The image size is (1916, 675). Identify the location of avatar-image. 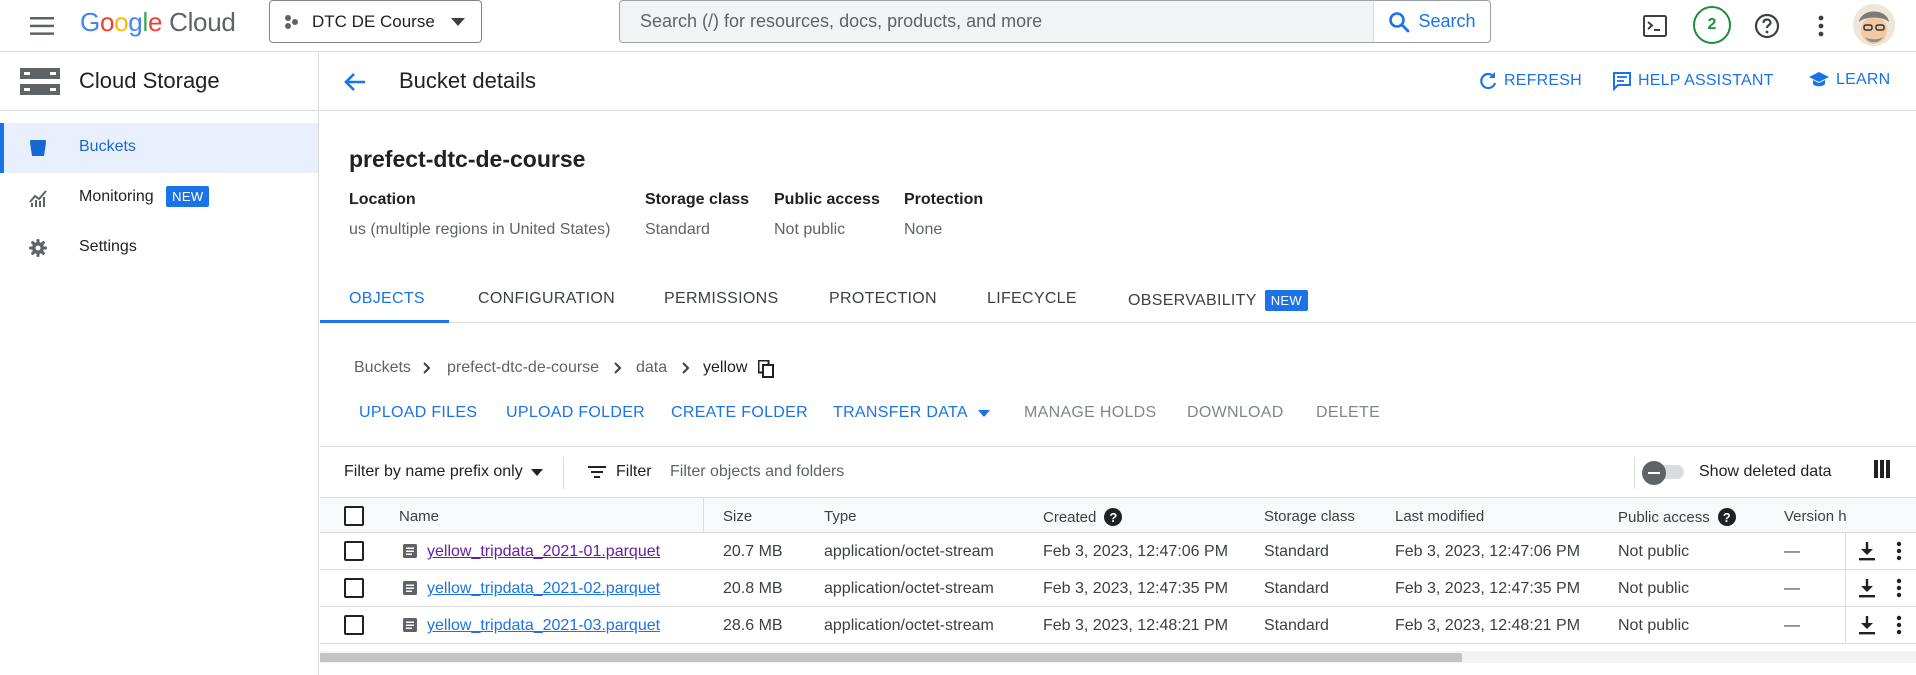
(1874, 25).